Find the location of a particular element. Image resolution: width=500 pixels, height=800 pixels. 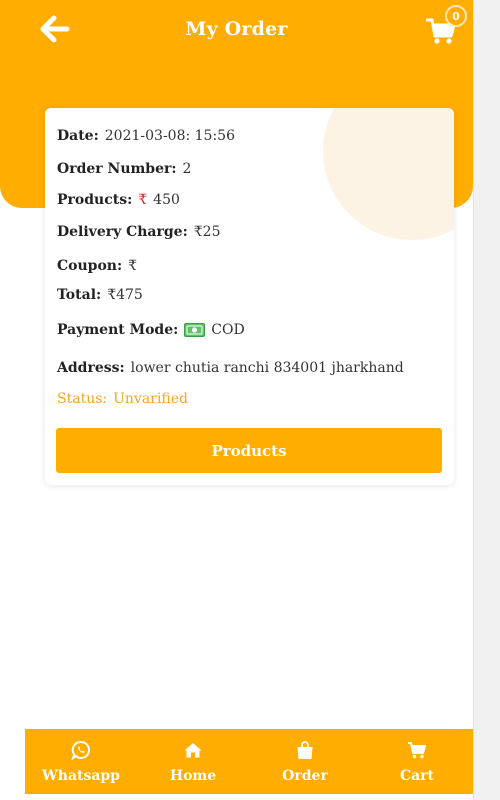

header-cart-button: 0 is located at coordinates (445, 25).